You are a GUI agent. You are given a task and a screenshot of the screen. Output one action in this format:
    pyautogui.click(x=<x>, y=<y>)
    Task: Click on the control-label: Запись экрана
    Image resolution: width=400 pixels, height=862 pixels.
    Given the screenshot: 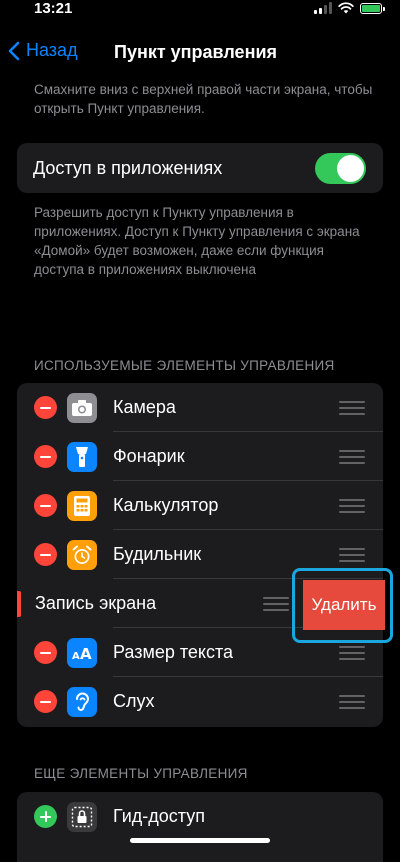 What is the action you would take?
    pyautogui.click(x=96, y=603)
    